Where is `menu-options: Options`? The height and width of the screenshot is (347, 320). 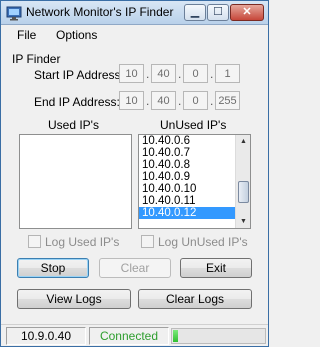
menu-options: Options is located at coordinates (76, 35).